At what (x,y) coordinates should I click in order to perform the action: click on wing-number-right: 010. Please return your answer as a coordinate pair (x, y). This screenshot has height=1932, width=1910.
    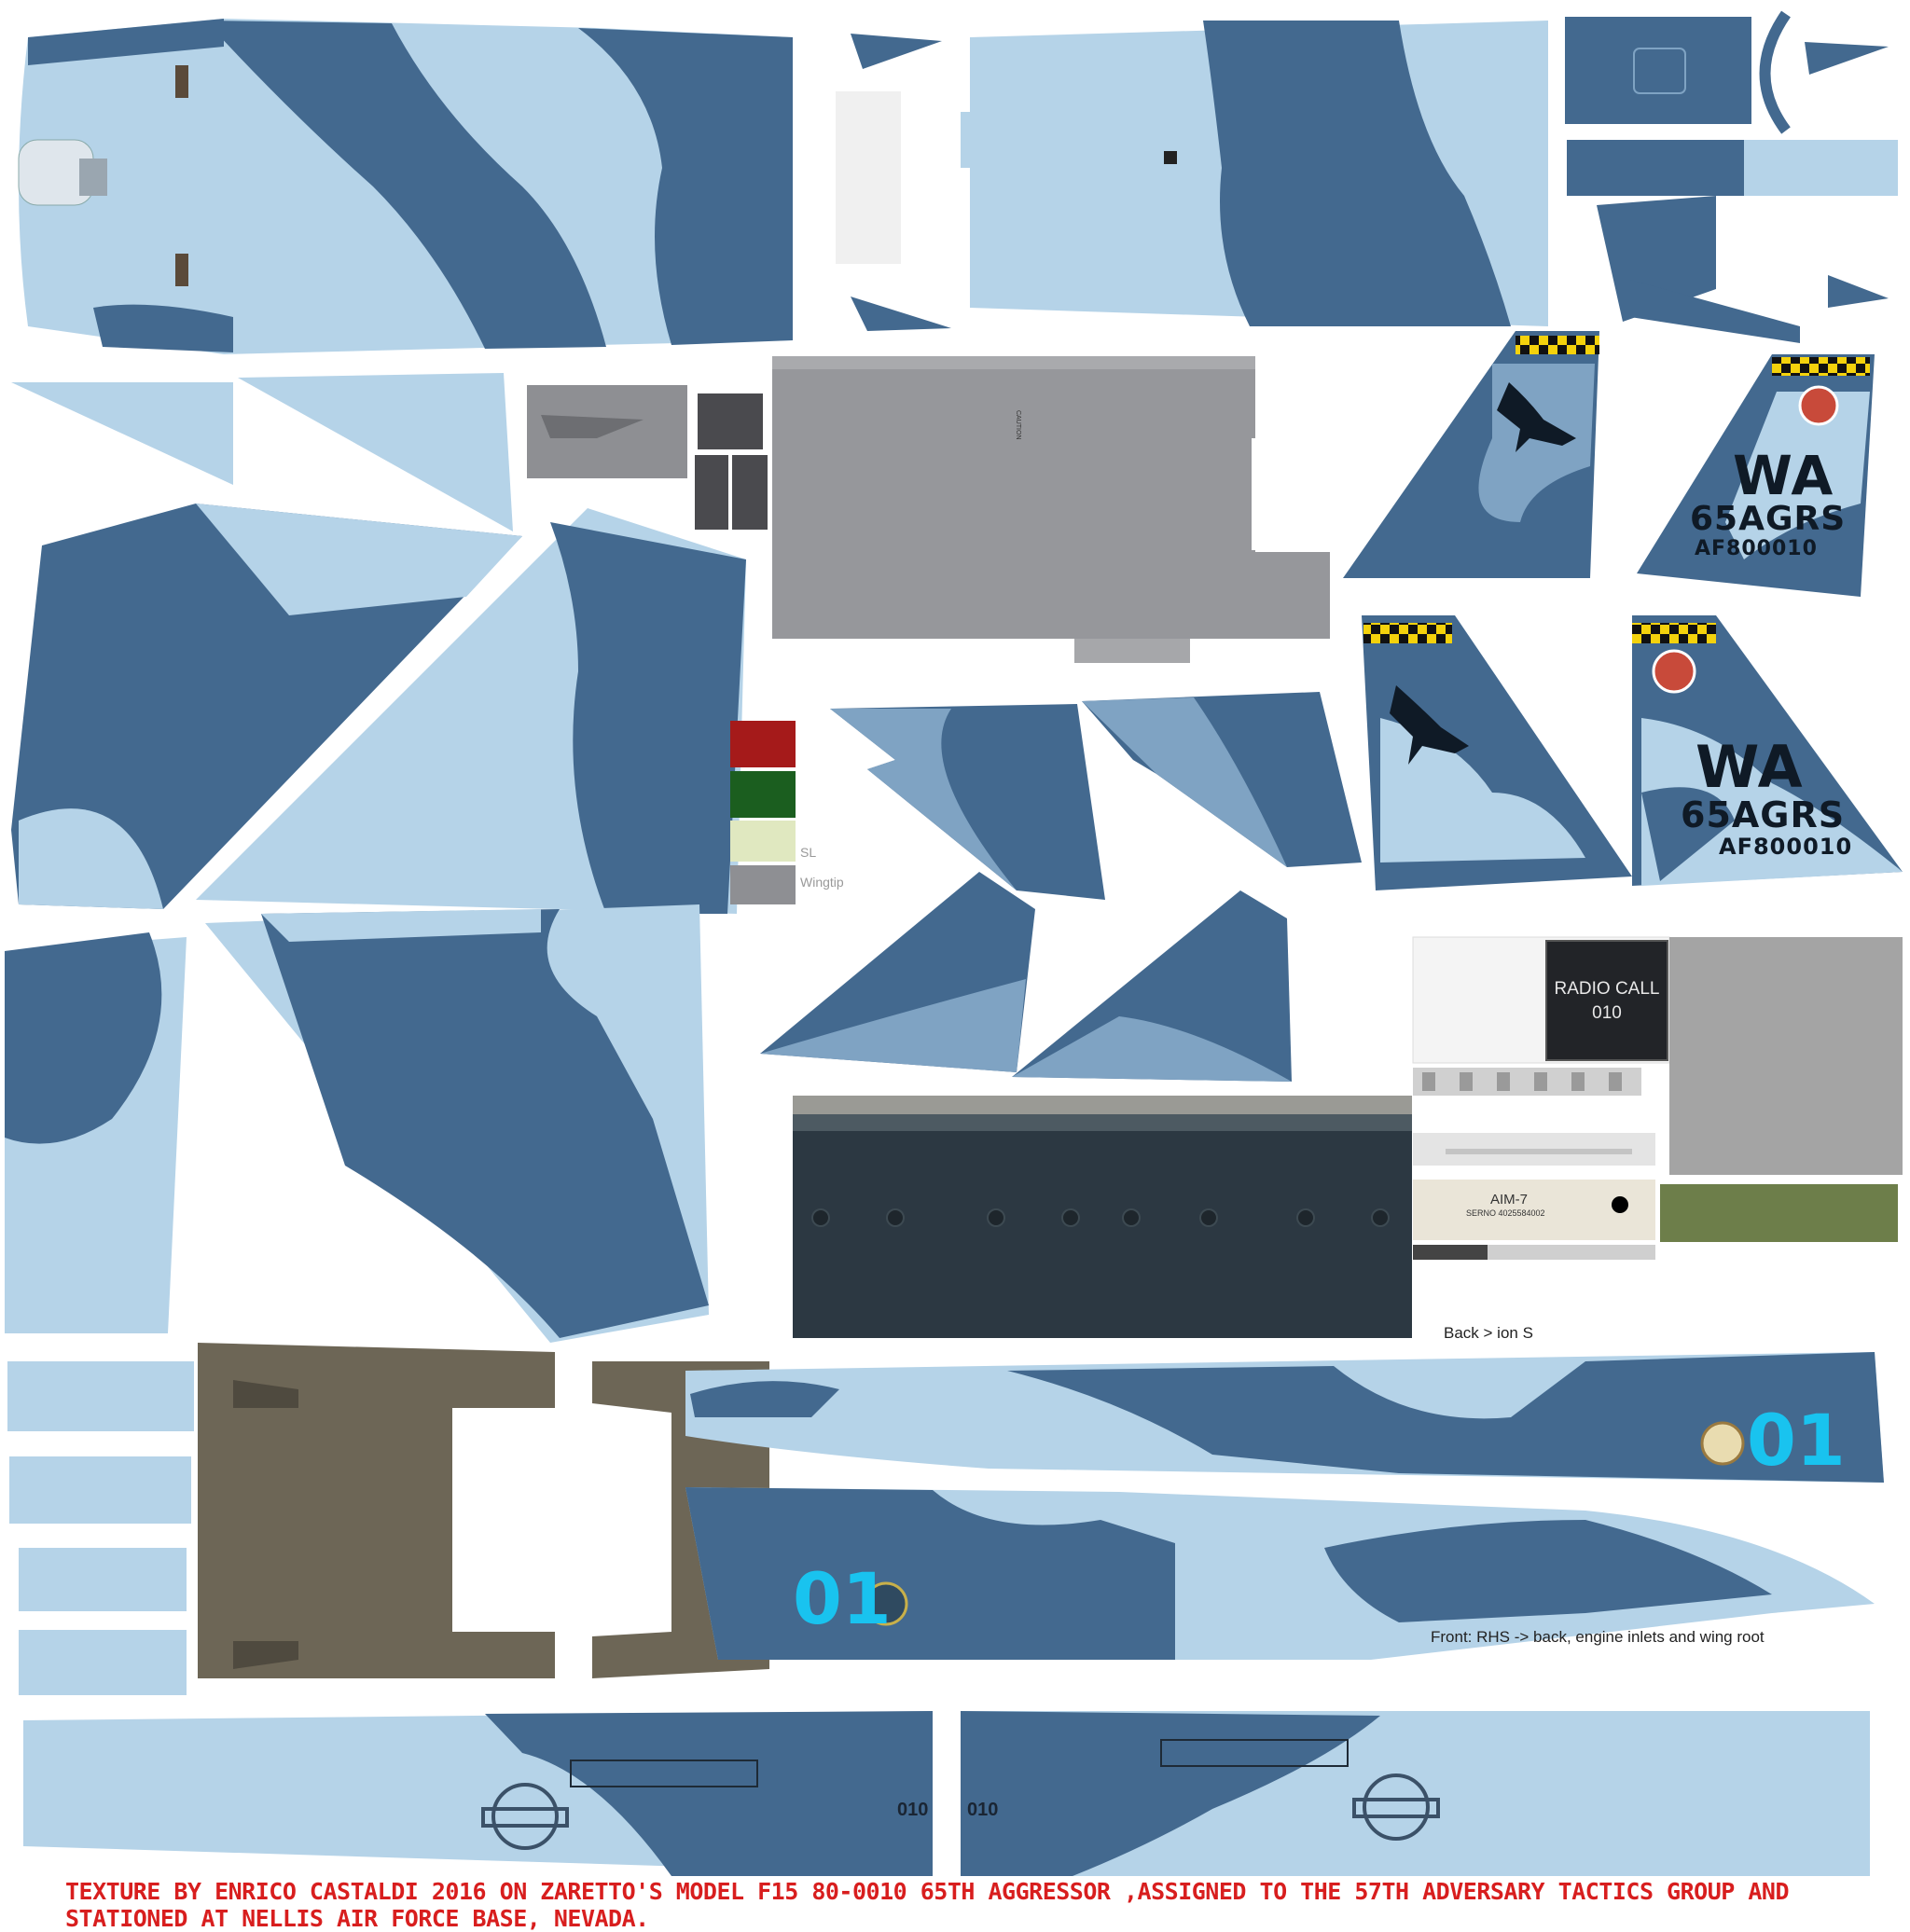
    Looking at the image, I should click on (983, 1810).